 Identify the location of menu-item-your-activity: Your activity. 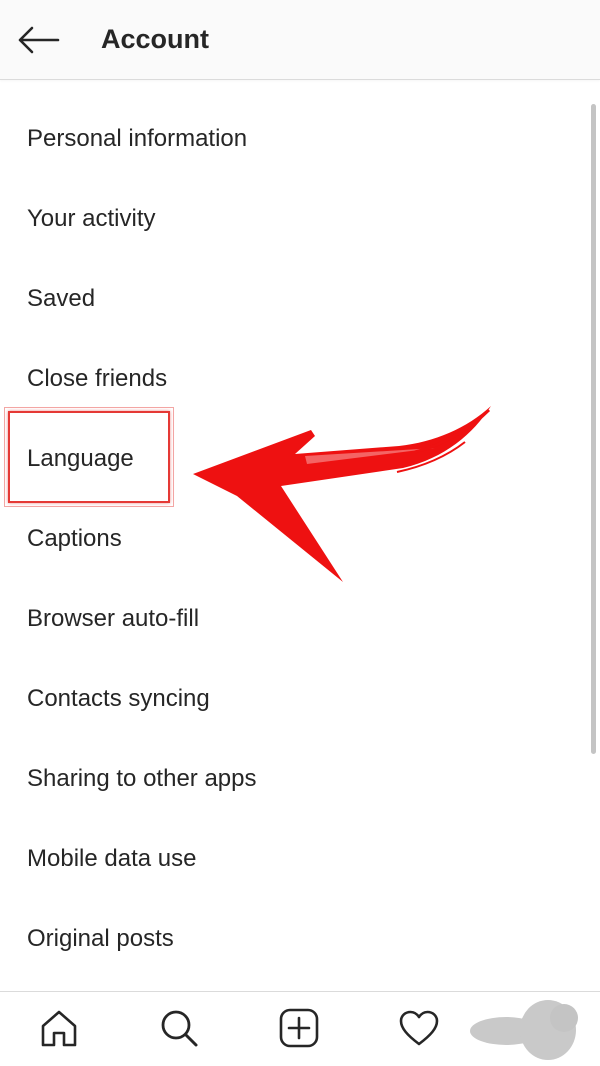
(295, 219).